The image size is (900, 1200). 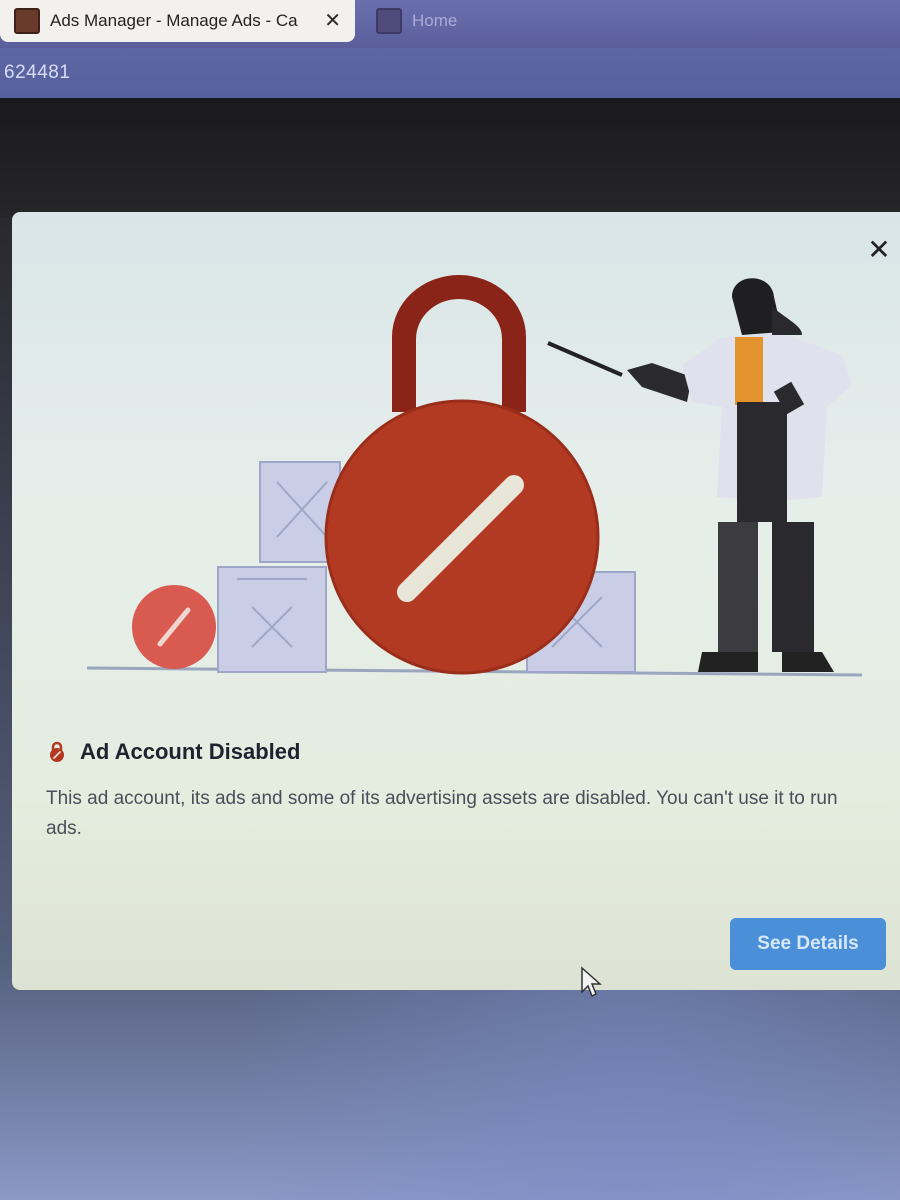 I want to click on tab-title: Home, so click(x=435, y=20).